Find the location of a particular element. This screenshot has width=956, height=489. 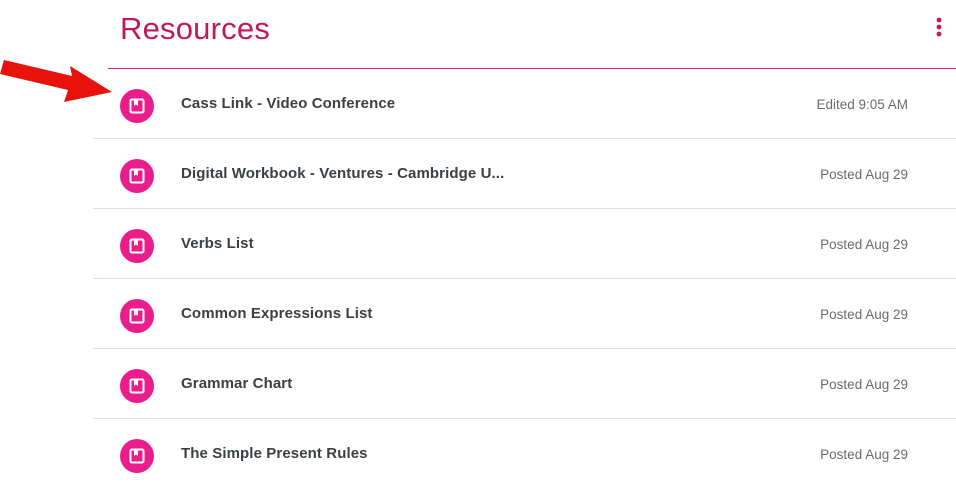

resource-item: Verbs List Posted Aug 29 is located at coordinates (524, 244).